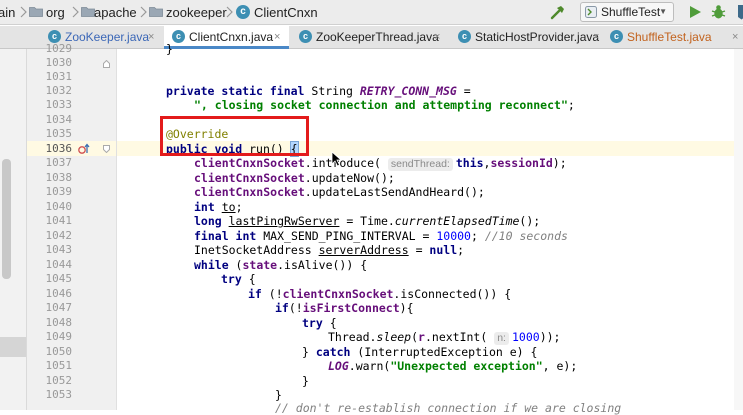  Describe the element at coordinates (59, 336) in the screenshot. I see `line-number: 1049` at that location.